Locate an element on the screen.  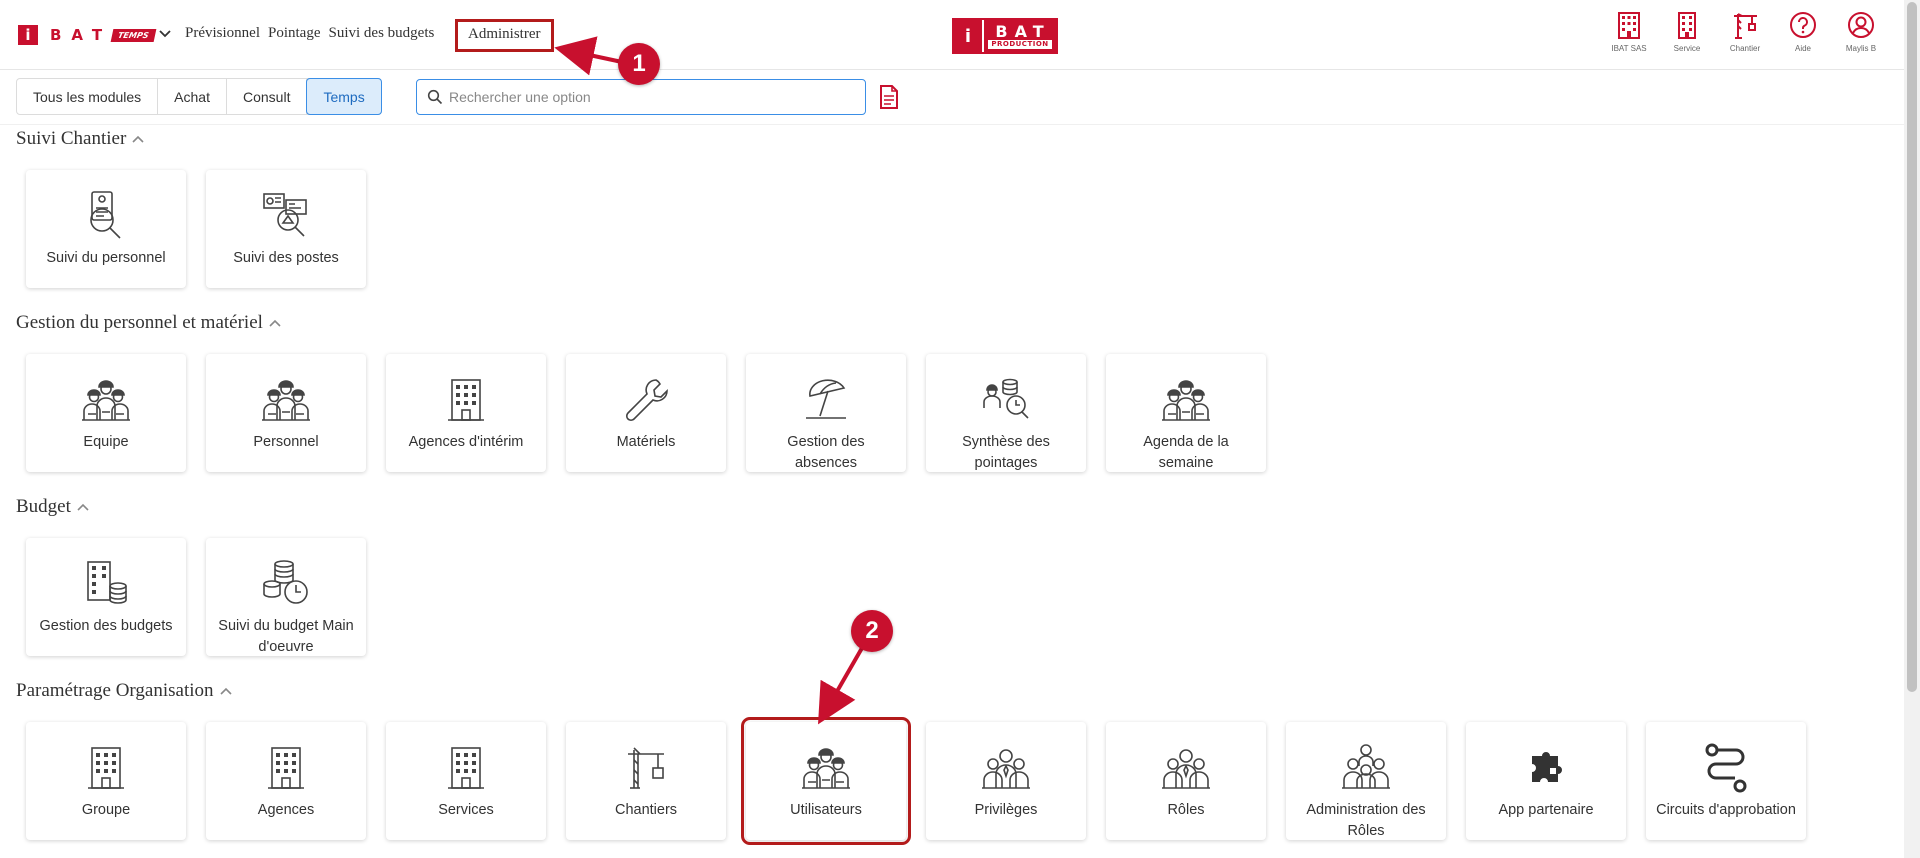
shortcut-ibat-sas: IBAT SAS is located at coordinates (1629, 31).